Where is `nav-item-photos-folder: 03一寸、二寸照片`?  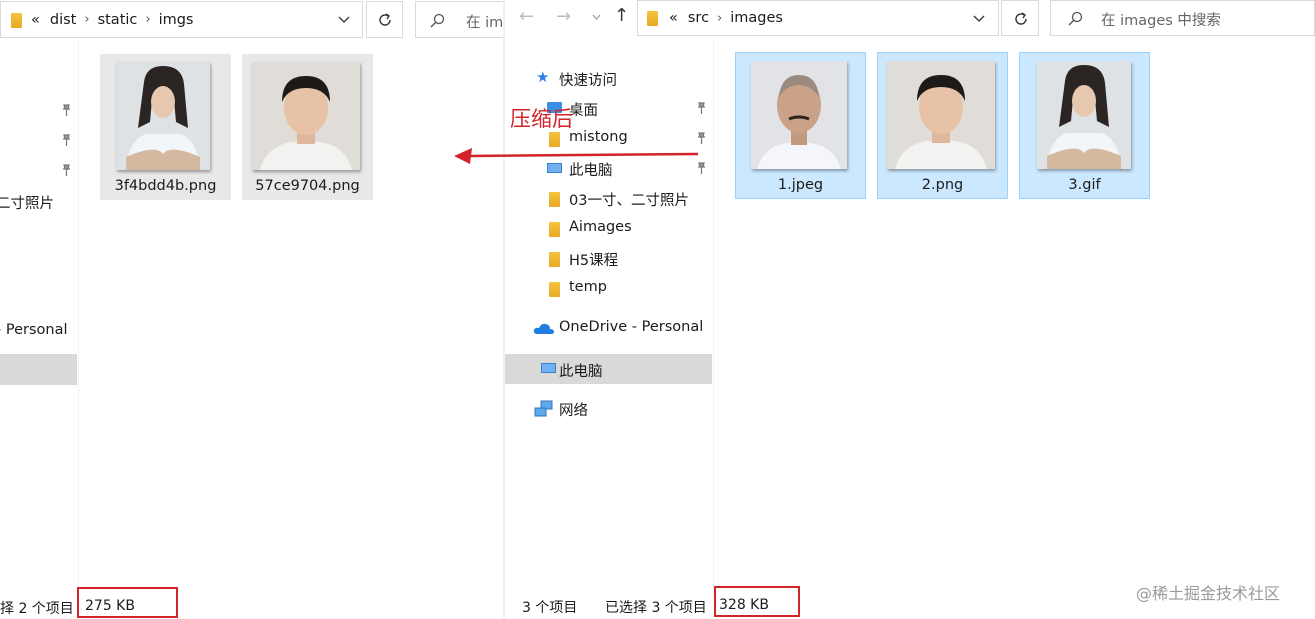
nav-item-photos-folder: 03一寸、二寸照片 is located at coordinates (609, 199).